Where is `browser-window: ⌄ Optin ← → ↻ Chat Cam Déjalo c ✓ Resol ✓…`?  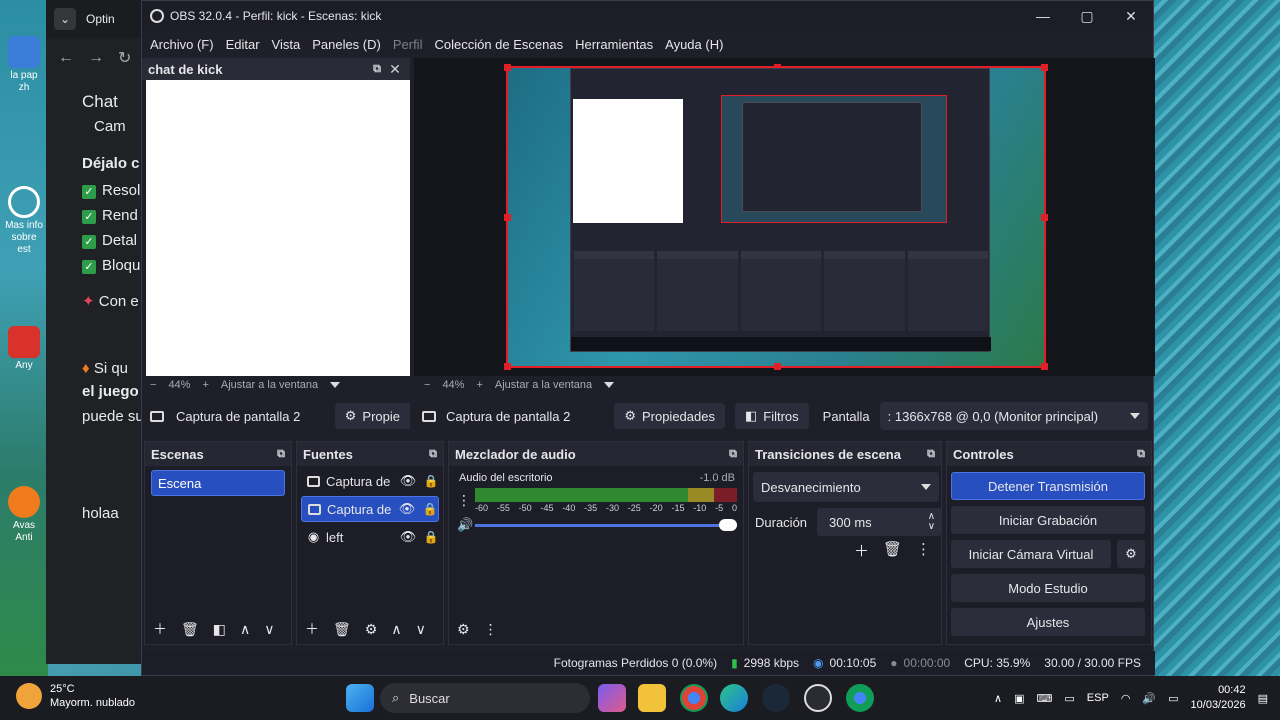 browser-window: ⌄ Optin ← → ↻ Chat Cam Déjalo c ✓ Resol ✓… is located at coordinates (96, 332).